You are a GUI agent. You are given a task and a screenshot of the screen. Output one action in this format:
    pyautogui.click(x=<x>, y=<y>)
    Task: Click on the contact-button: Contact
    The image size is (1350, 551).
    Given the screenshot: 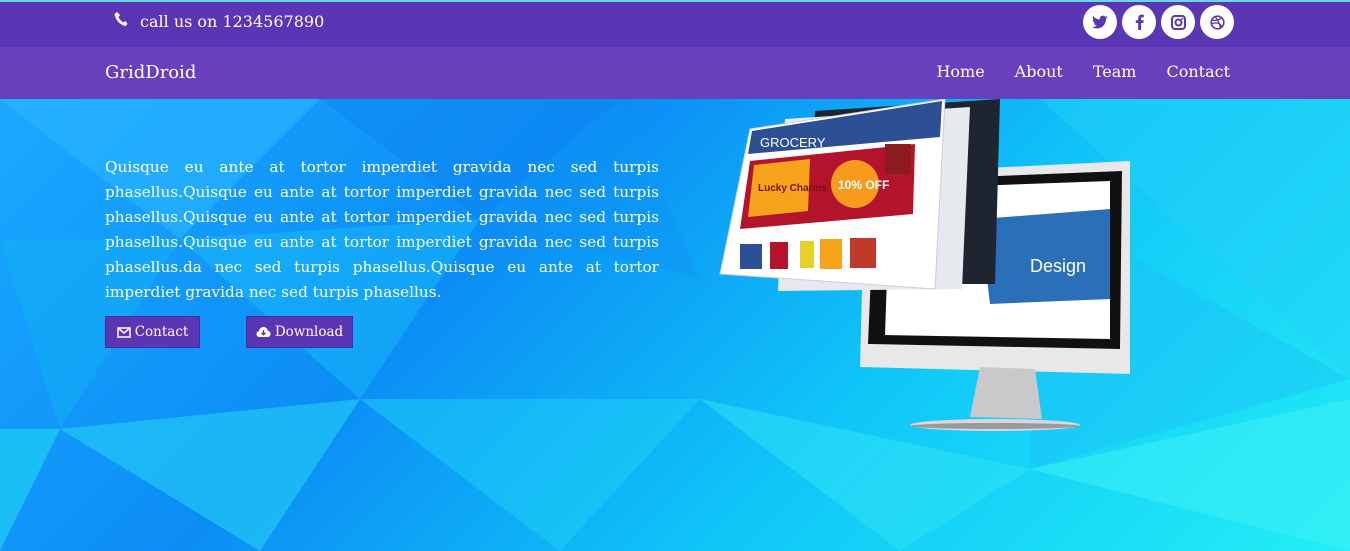 What is the action you would take?
    pyautogui.click(x=152, y=332)
    